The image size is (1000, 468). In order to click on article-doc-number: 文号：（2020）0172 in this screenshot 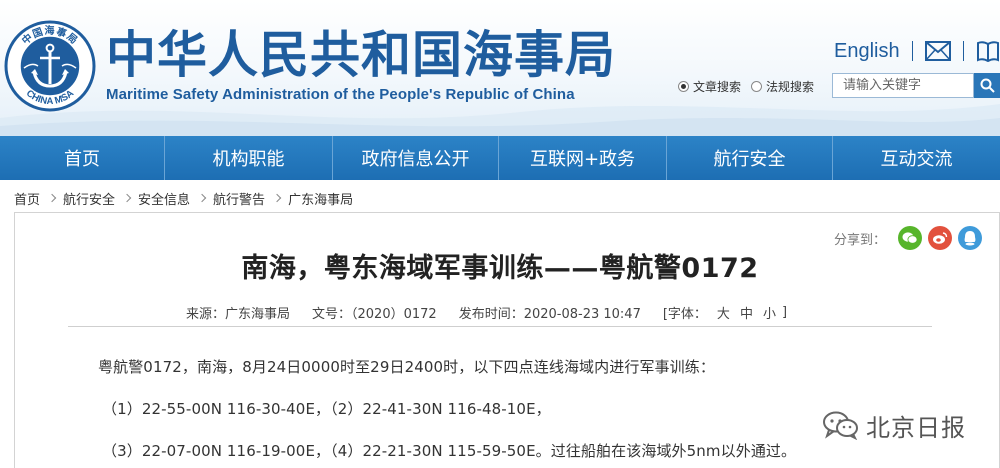, I will do `click(374, 314)`.